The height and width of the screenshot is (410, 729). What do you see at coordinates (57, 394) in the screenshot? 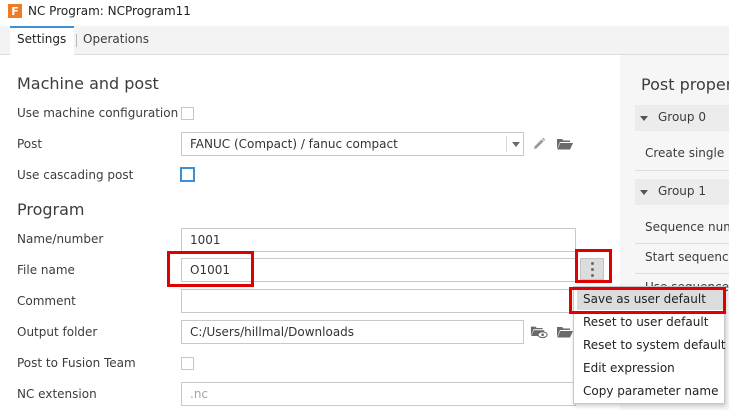
I see `nc-extension-label: NC extension` at bounding box center [57, 394].